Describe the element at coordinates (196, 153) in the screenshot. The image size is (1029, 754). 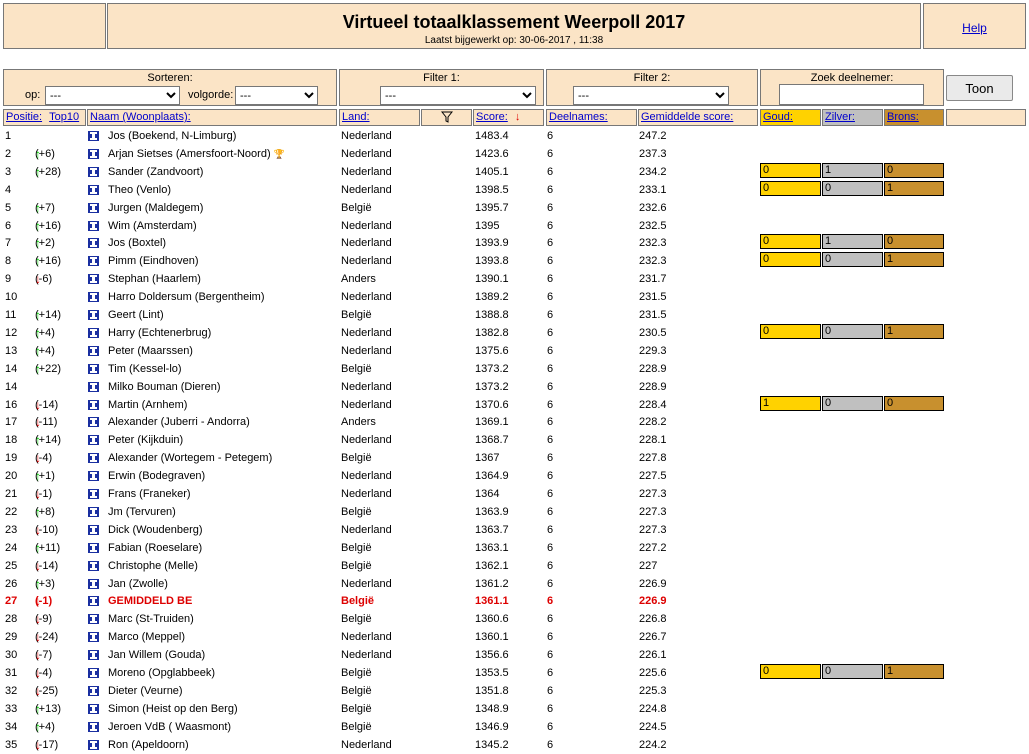
I see `participant-name: Arjan Sietses (Amersfoort-Noord) 🏆` at that location.